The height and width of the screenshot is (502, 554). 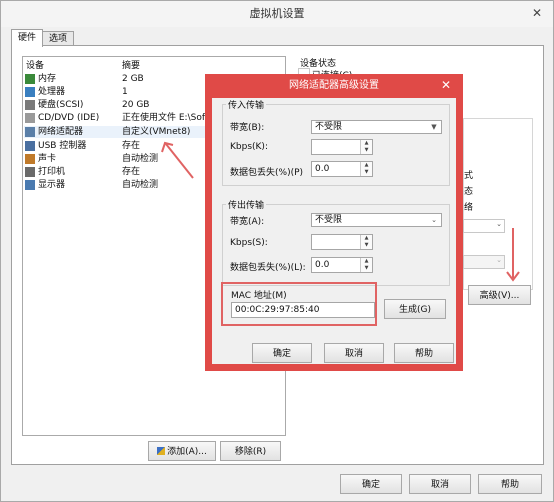 I want to click on arrow-to-advanced-button, so click(x=513, y=255).